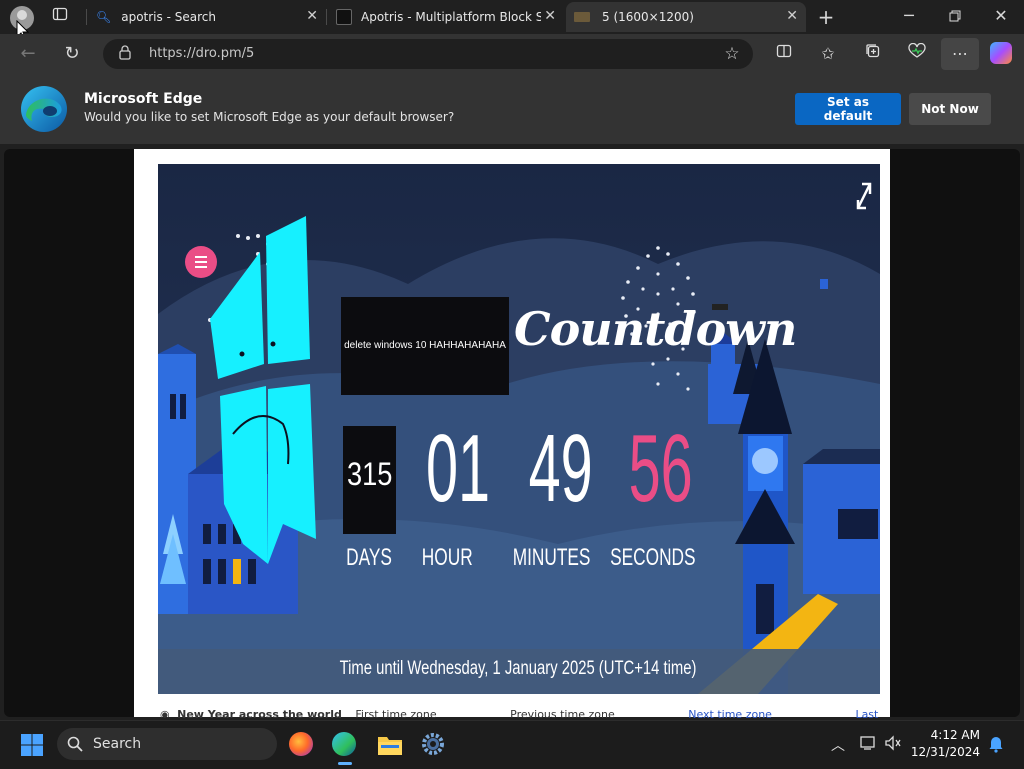 This screenshot has width=1024, height=769. Describe the element at coordinates (551, 557) in the screenshot. I see `minutes-label: MINUTES` at that location.